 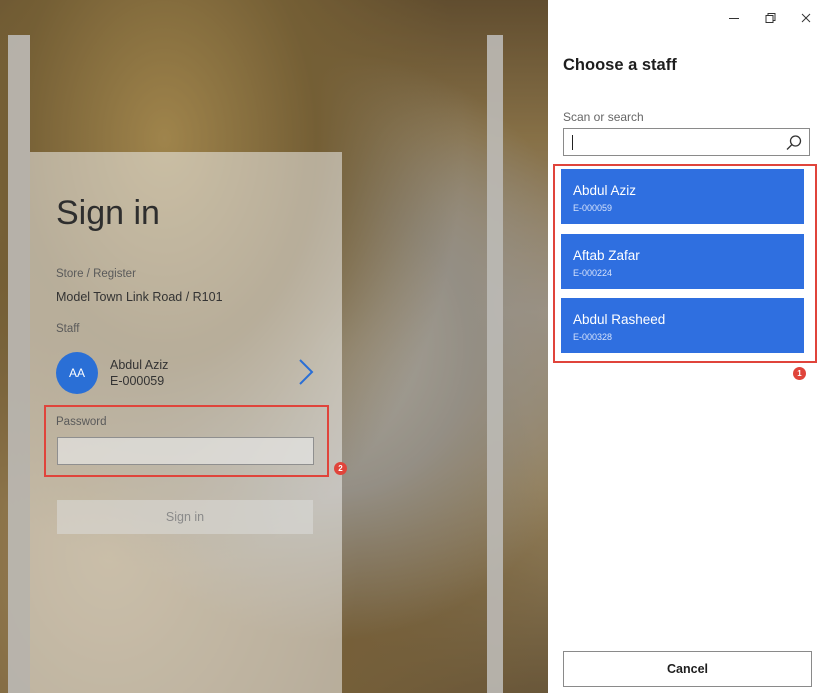 What do you see at coordinates (770, 21) in the screenshot?
I see `restore-icon` at bounding box center [770, 21].